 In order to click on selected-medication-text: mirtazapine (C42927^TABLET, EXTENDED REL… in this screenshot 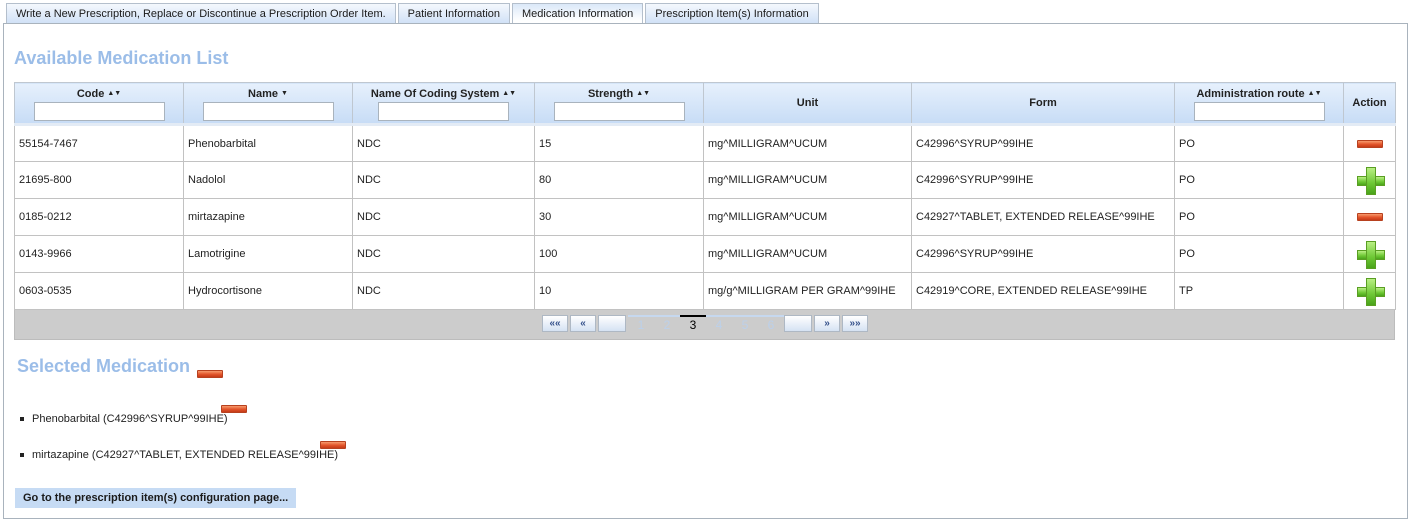, I will do `click(185, 455)`.